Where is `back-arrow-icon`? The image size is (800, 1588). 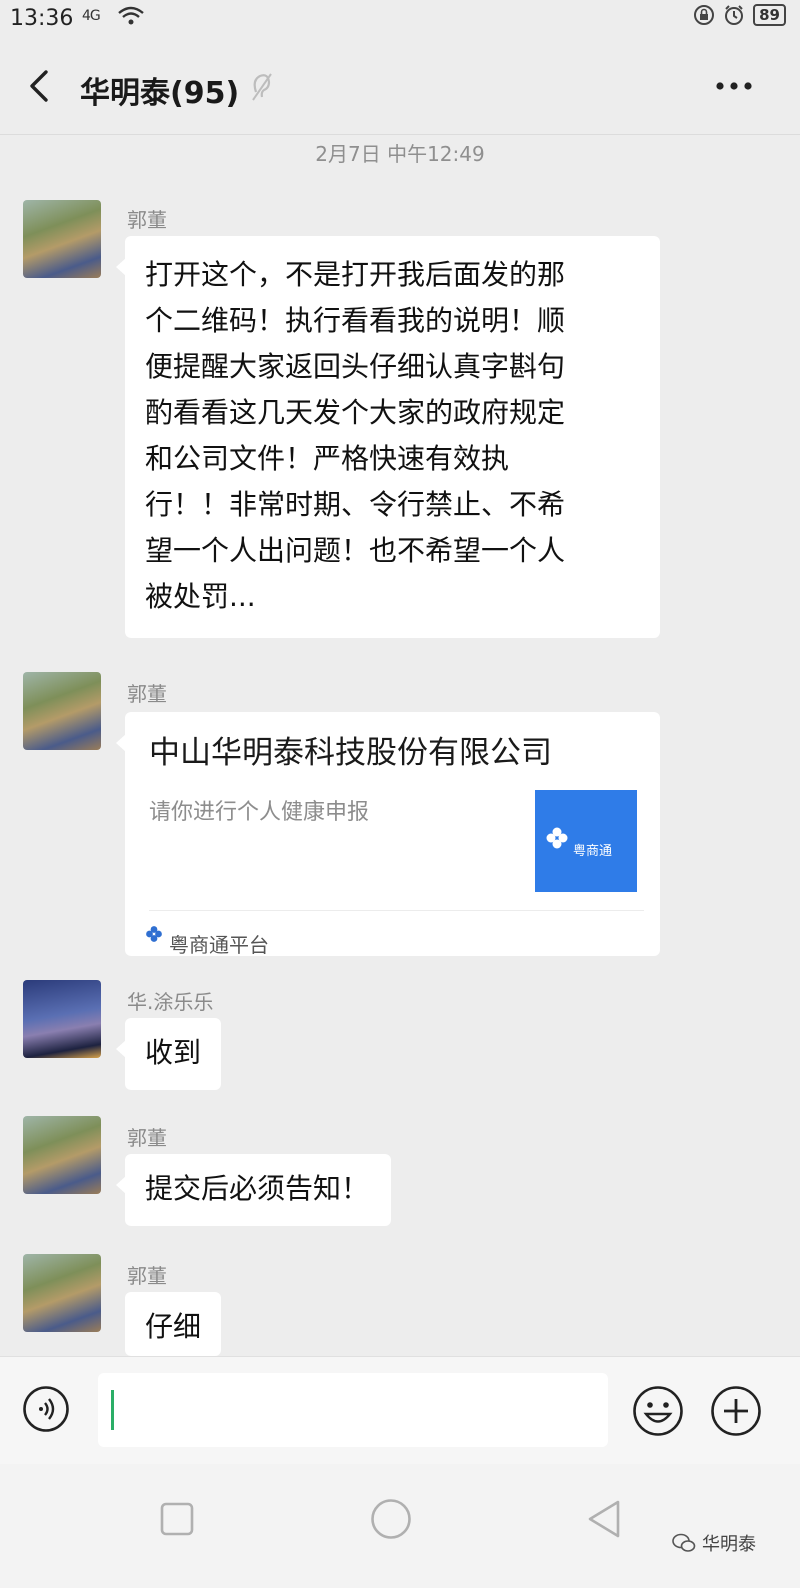
back-arrow-icon is located at coordinates (39, 86).